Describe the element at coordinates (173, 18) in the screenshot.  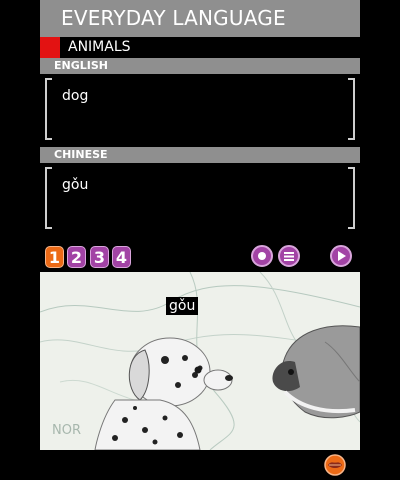
I see `app-title: EVERYDAY LANGUAGE` at that location.